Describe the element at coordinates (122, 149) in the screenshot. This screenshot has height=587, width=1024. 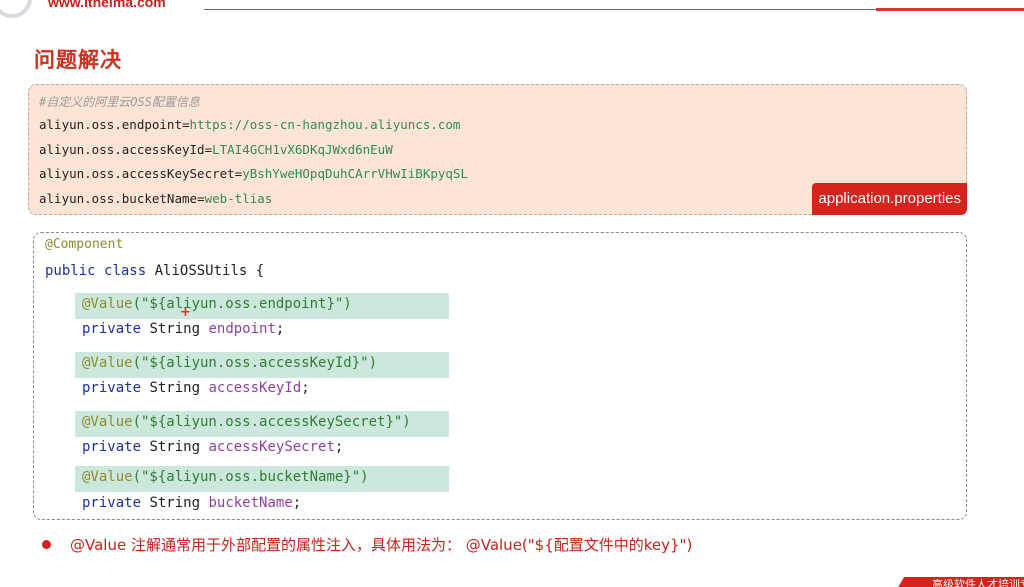
I see `property-key: aliyun.oss.accessKeyId` at that location.